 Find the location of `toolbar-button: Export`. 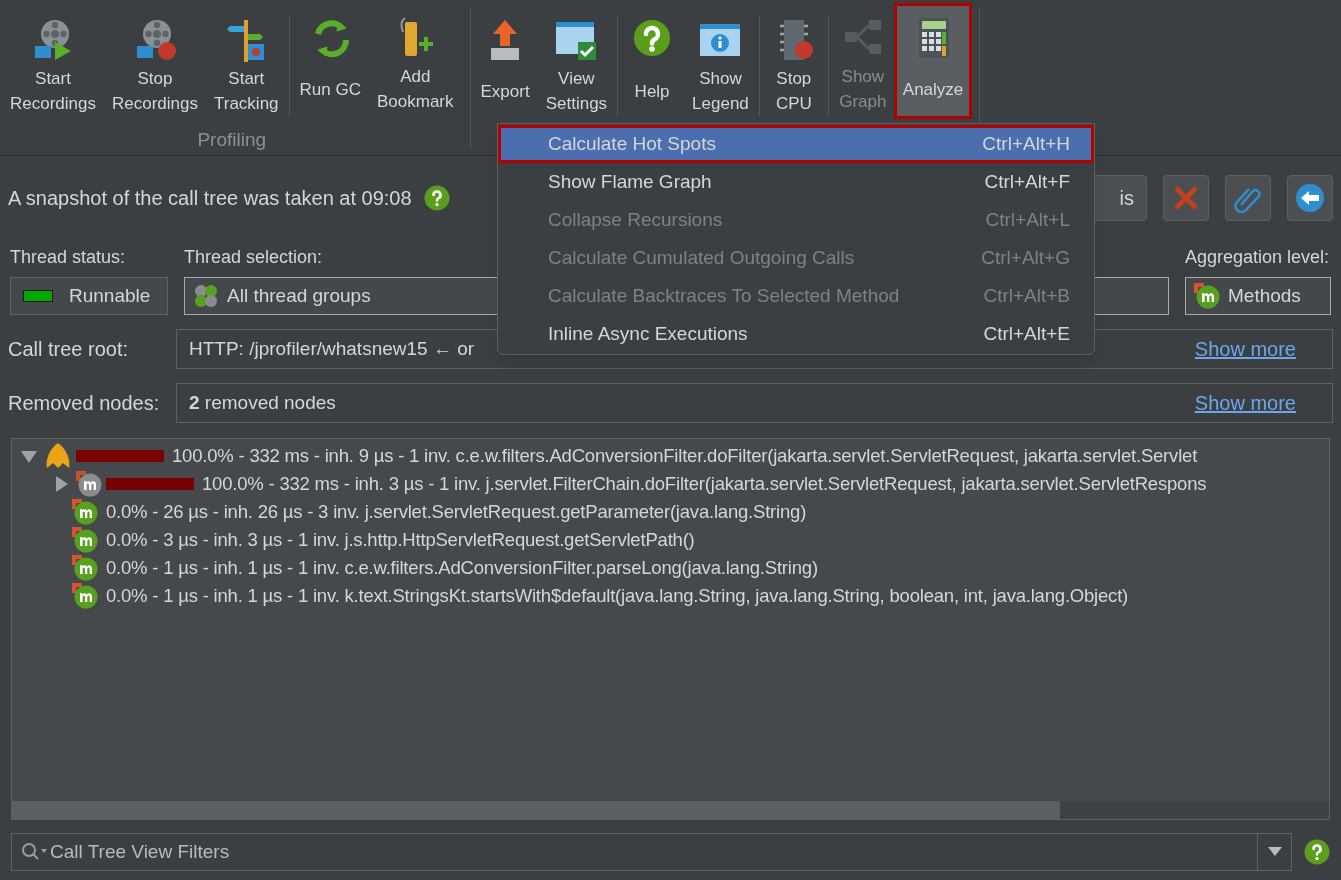

toolbar-button: Export is located at coordinates (505, 63).